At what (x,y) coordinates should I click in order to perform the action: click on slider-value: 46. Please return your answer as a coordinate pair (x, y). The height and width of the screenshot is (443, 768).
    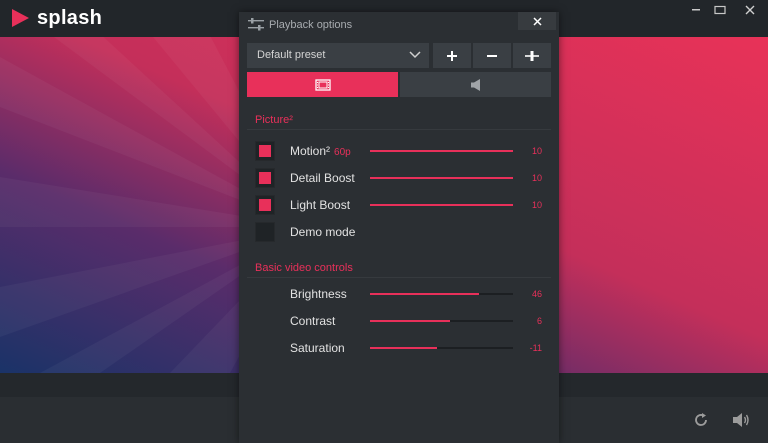
    Looking at the image, I should click on (536, 294).